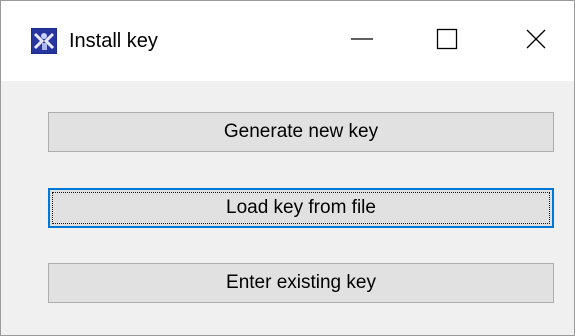 This screenshot has width=575, height=336. I want to click on load-key-from-file-label: Load key from file, so click(301, 207).